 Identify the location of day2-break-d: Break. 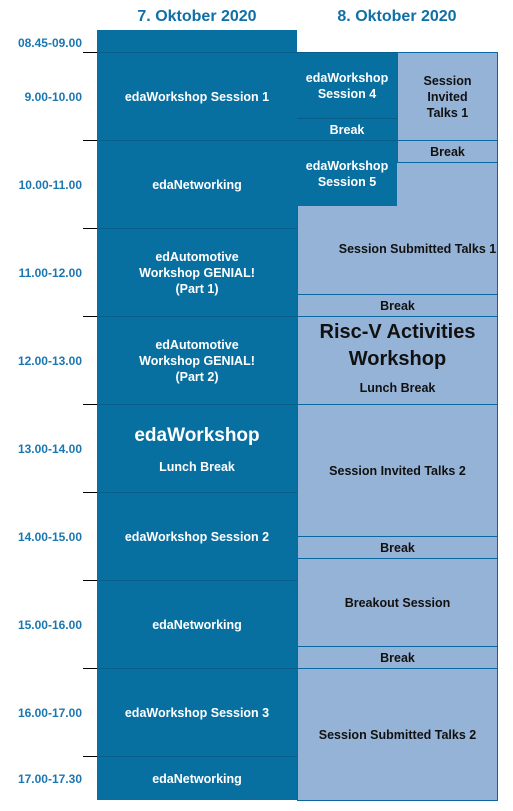
(397, 547).